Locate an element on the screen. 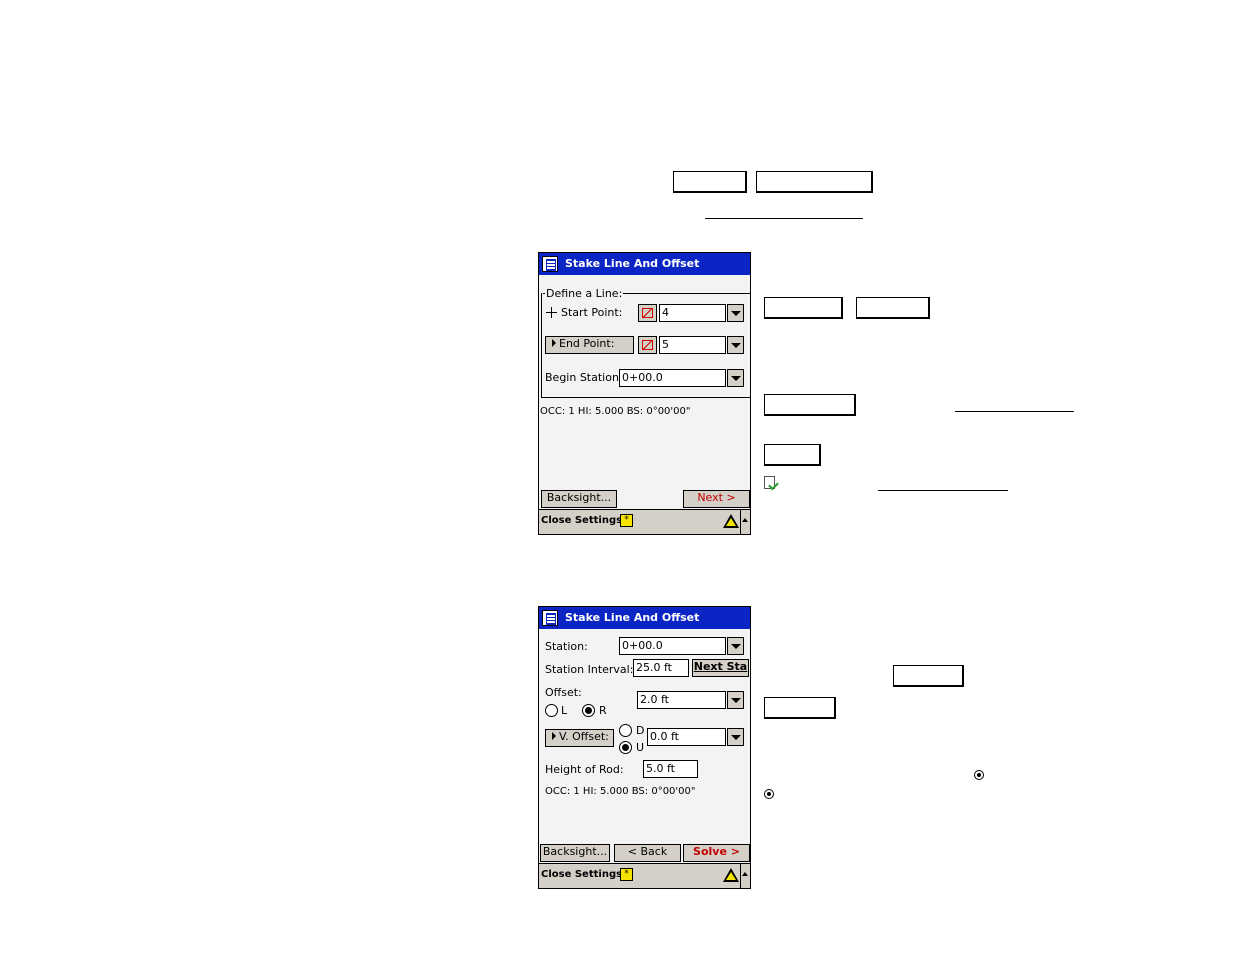 Image resolution: width=1235 pixels, height=954 pixels. vertical-offset-button: V. Offset: is located at coordinates (579, 738).